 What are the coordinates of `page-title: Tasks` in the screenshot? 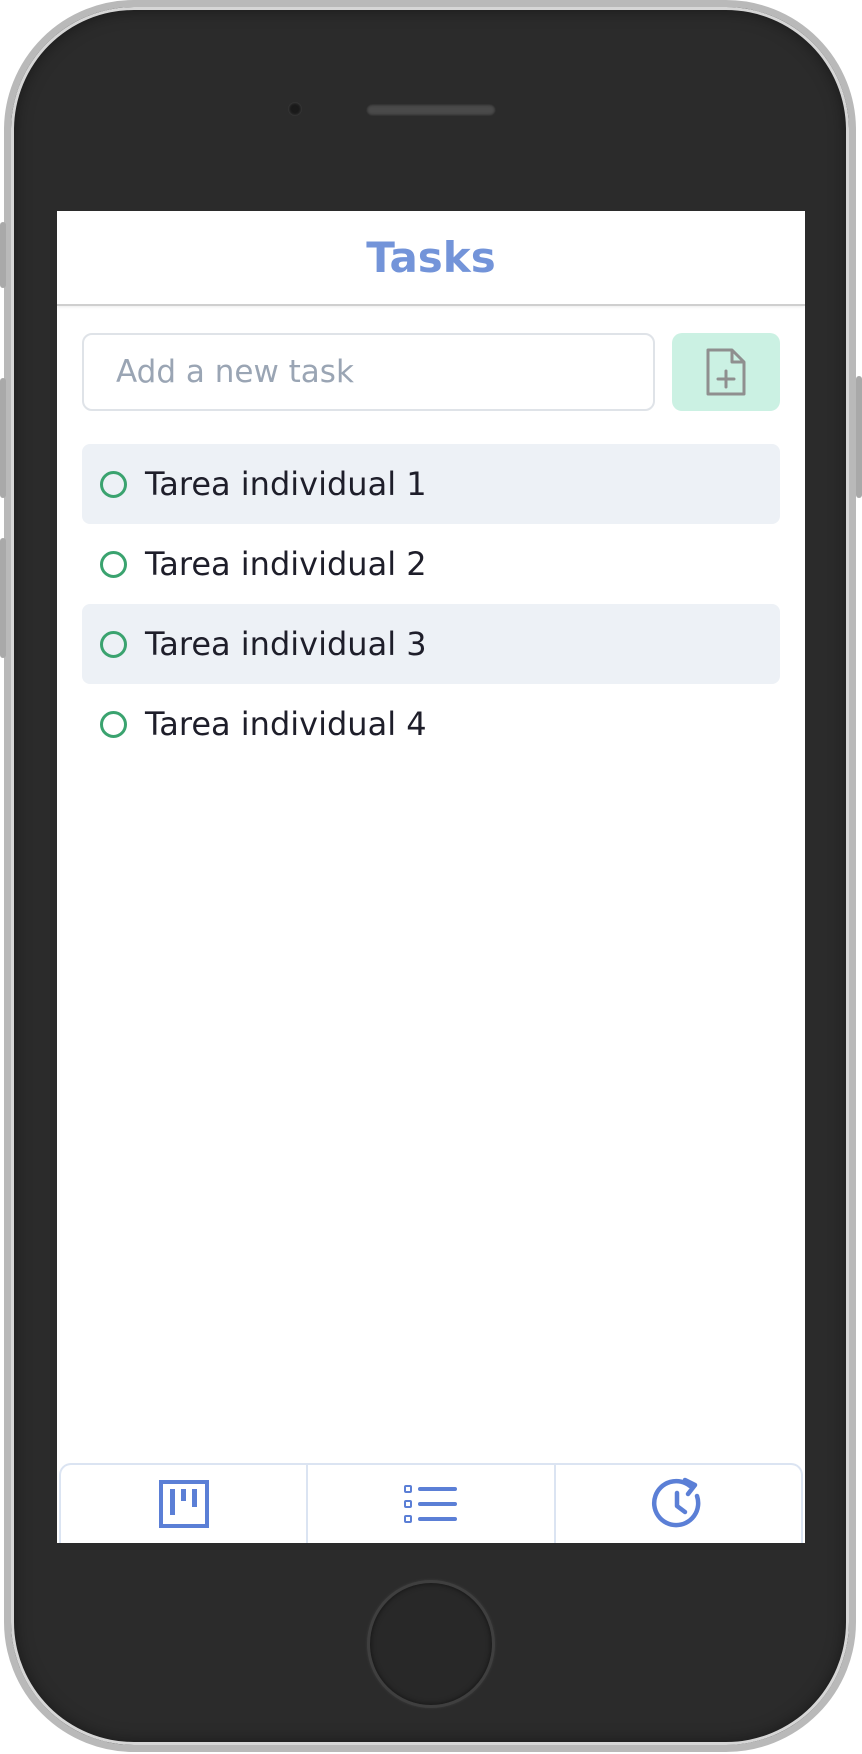 It's located at (431, 257).